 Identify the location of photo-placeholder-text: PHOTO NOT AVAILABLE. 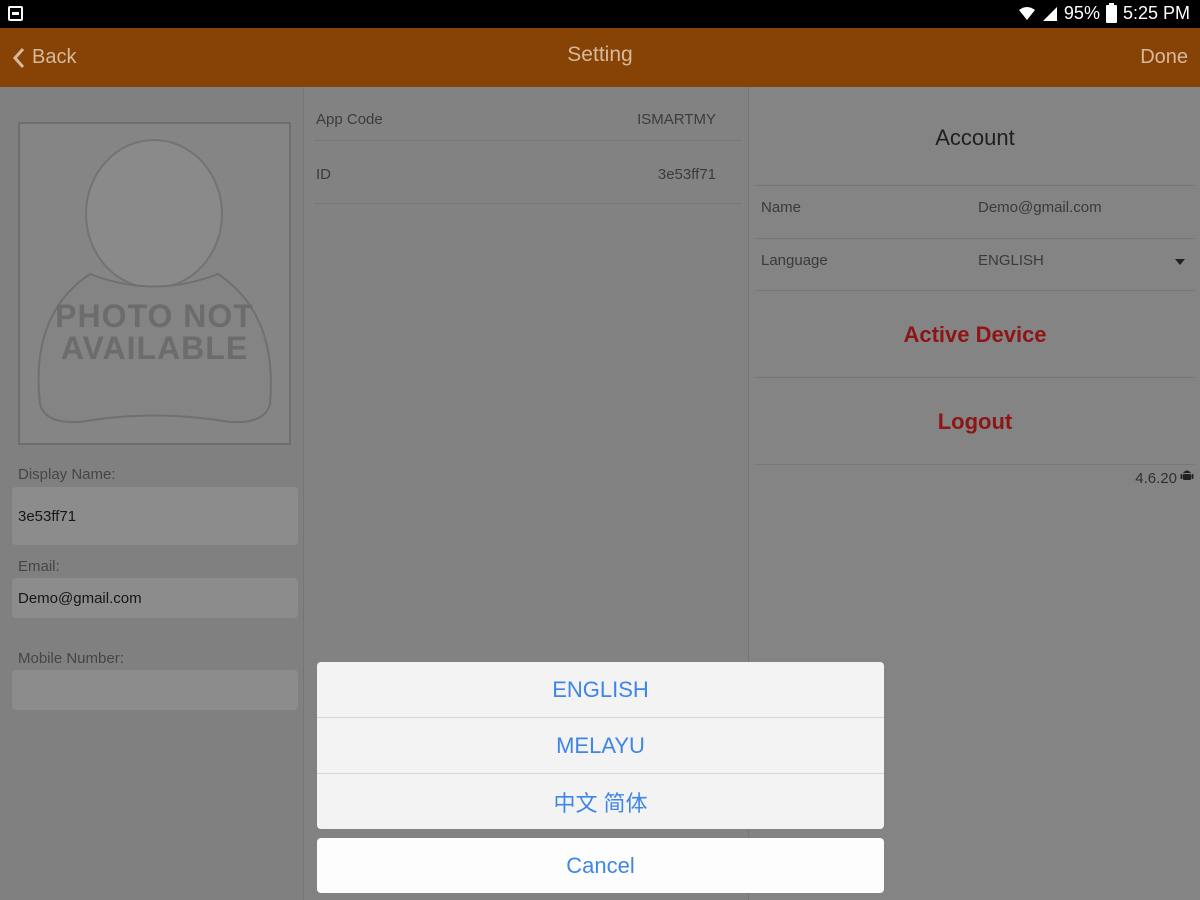
(154, 332).